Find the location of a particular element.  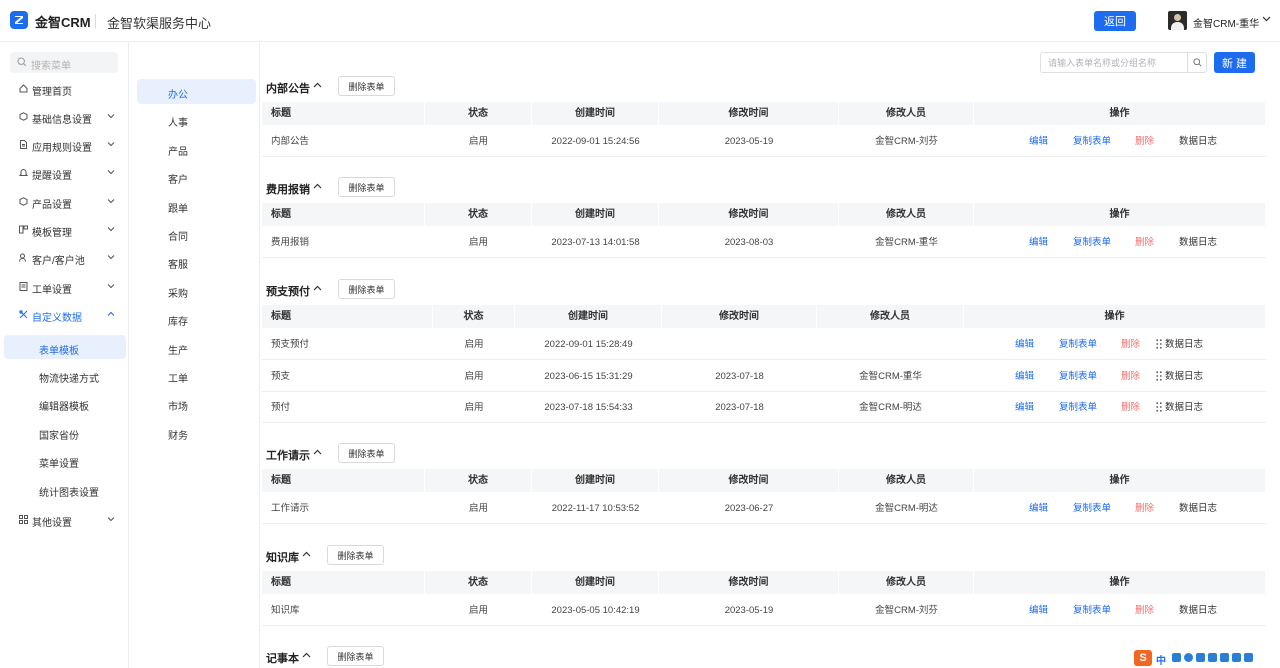

menu-search-input: 搜索菜单 is located at coordinates (64, 62).